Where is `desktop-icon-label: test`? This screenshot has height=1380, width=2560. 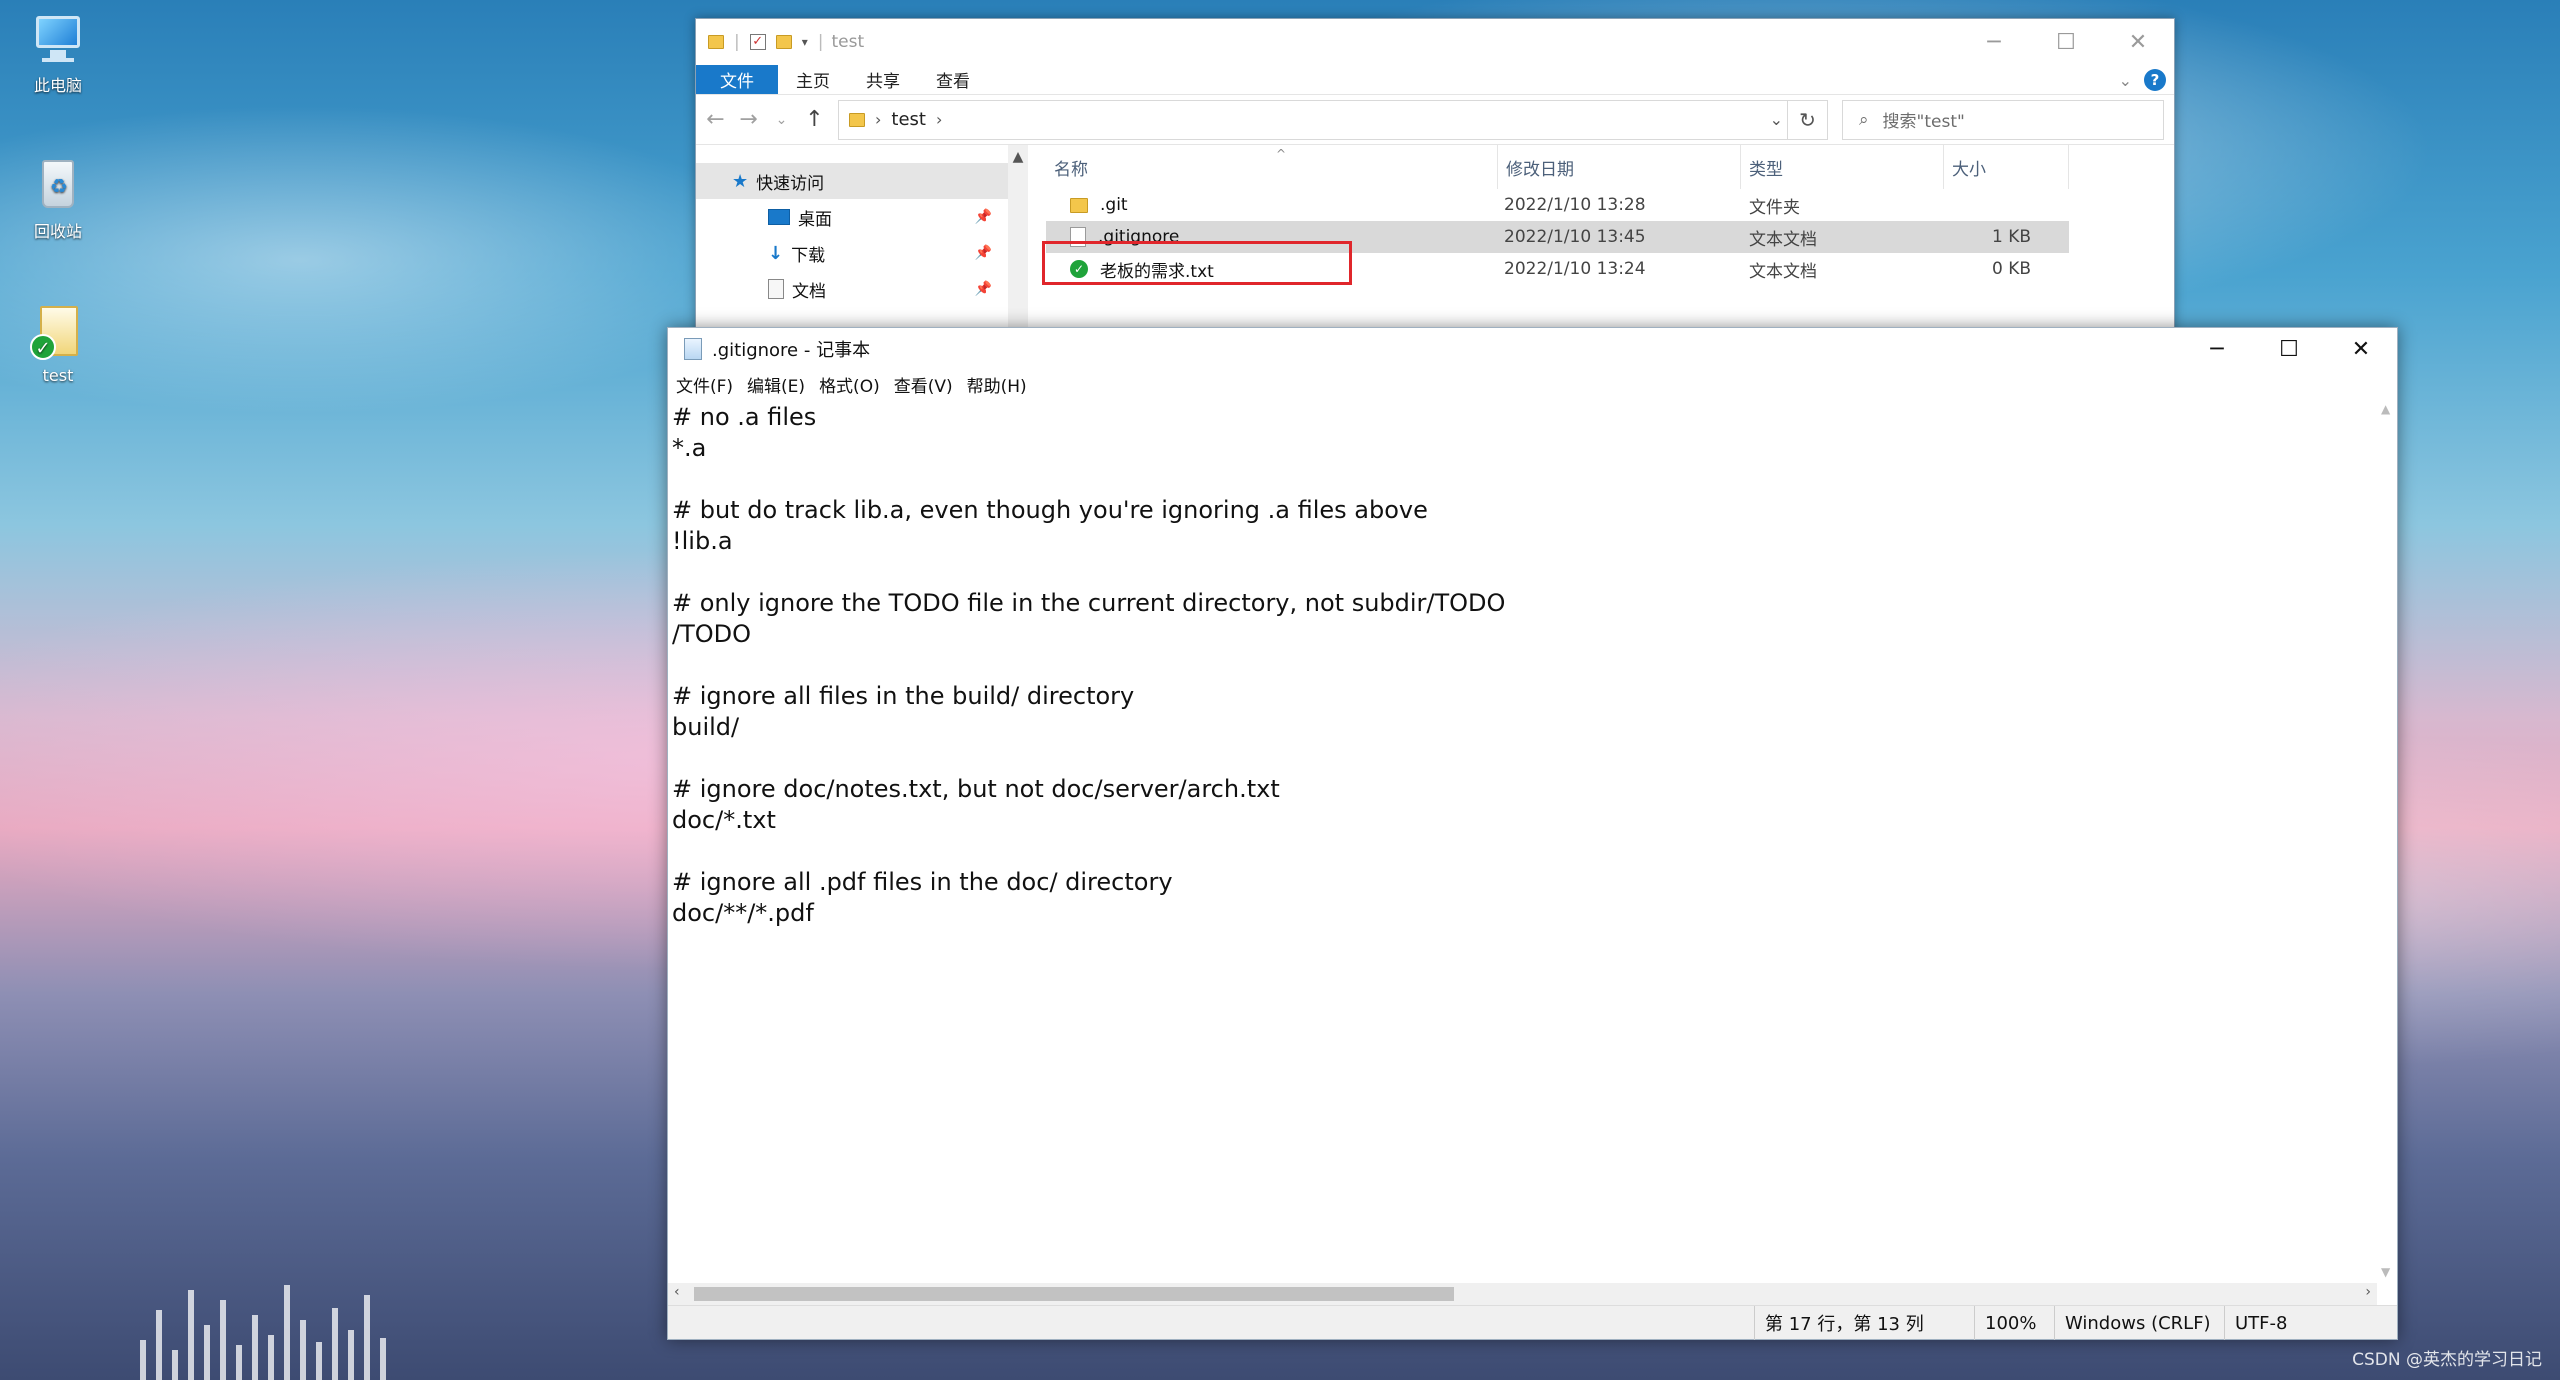 desktop-icon-label: test is located at coordinates (58, 375).